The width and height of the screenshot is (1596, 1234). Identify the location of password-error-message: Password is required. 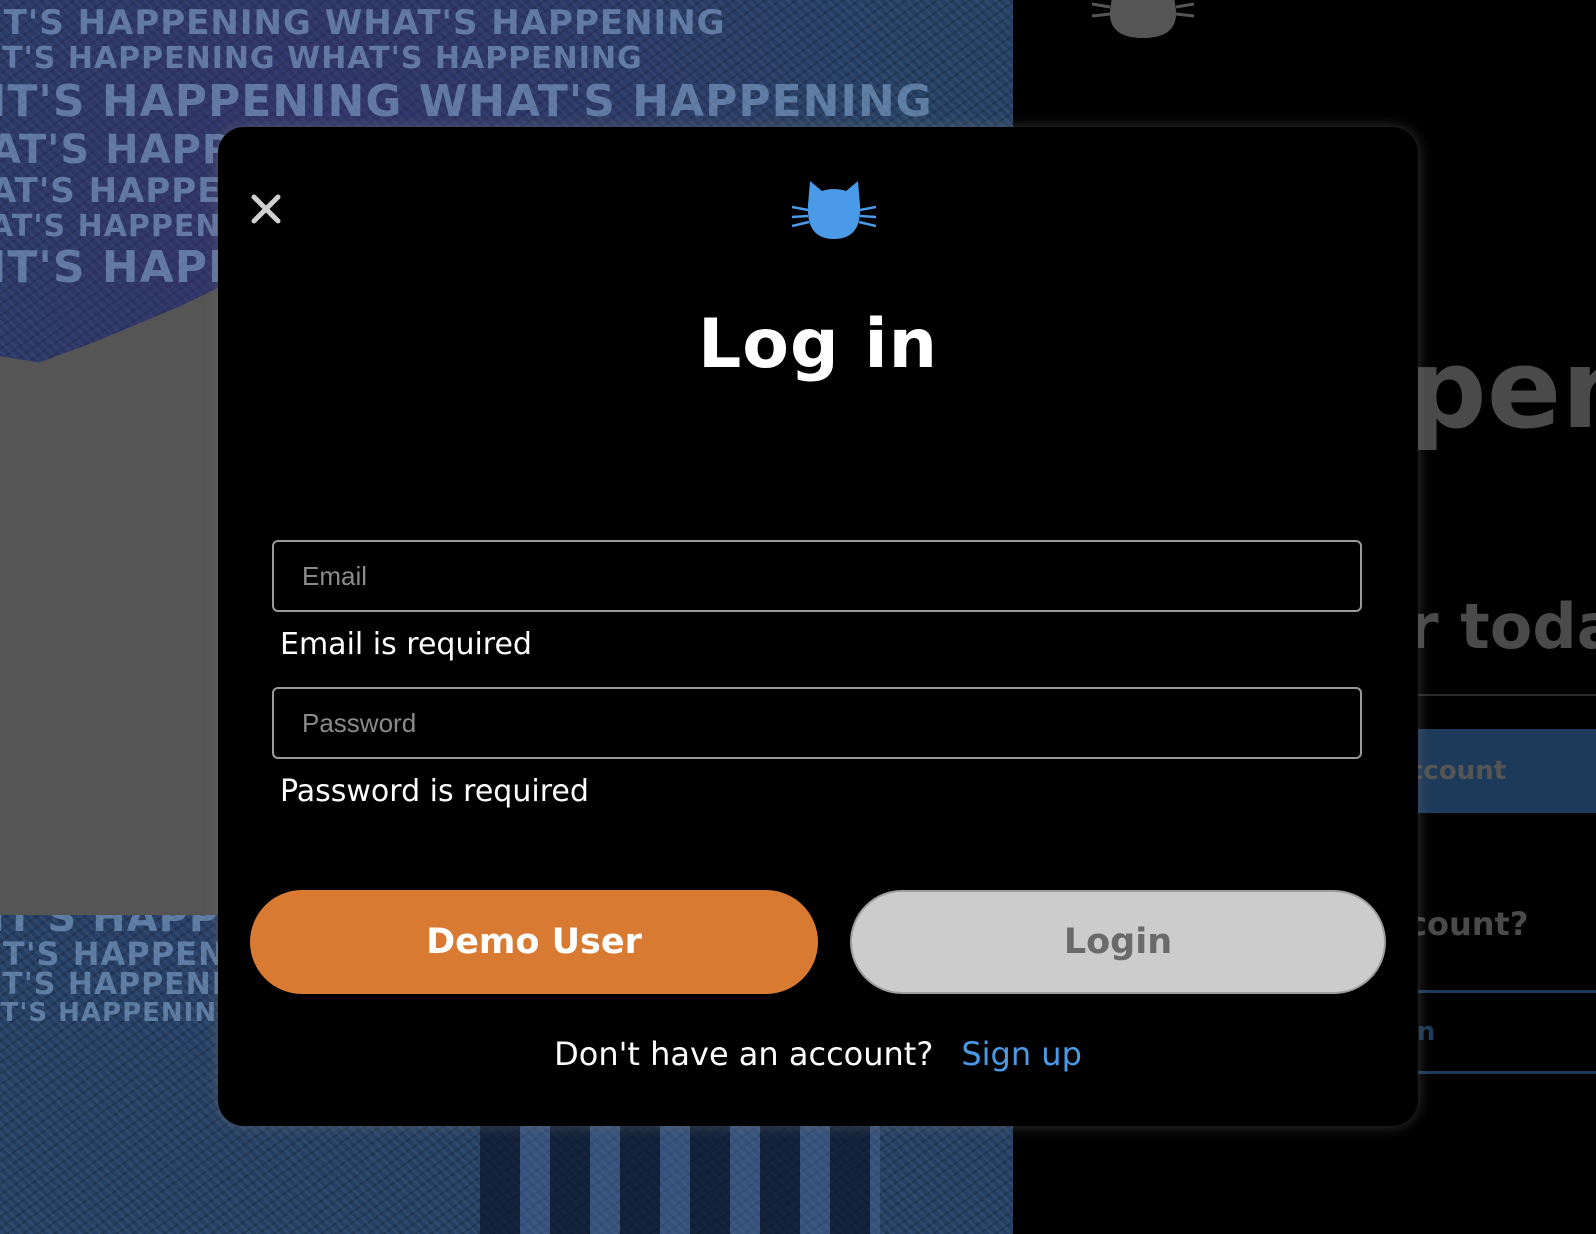
(434, 791).